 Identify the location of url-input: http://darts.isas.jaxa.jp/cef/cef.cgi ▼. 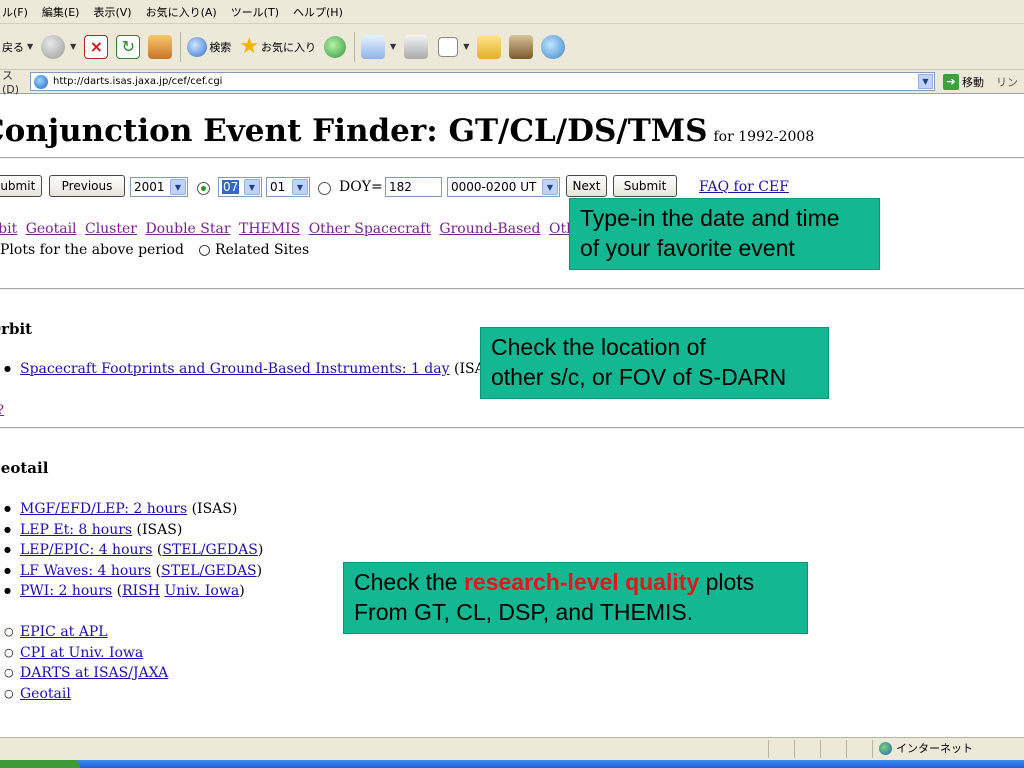
(482, 81).